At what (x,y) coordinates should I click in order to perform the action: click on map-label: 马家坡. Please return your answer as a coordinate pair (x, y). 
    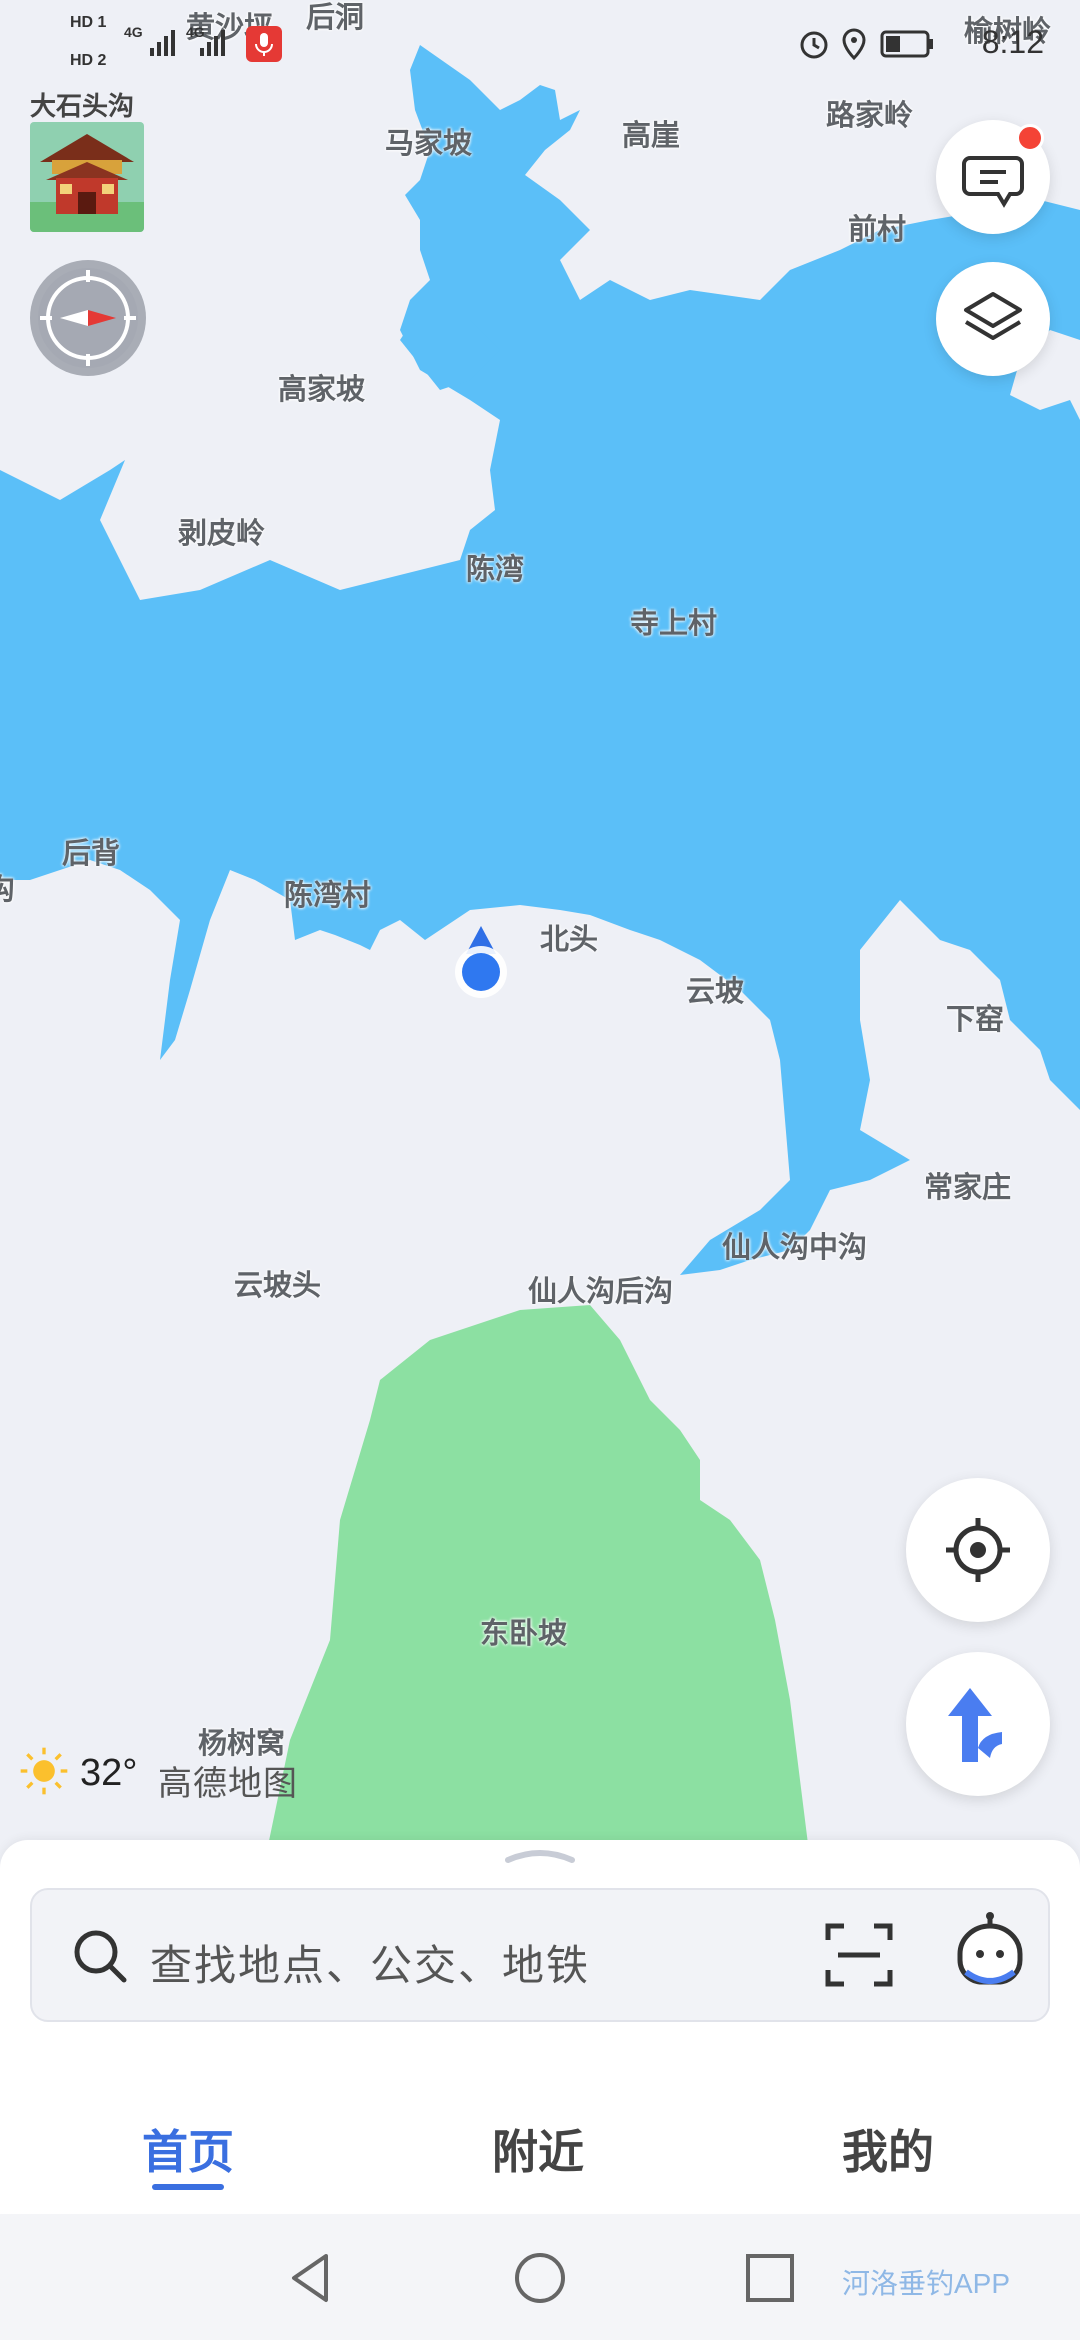
    Looking at the image, I should click on (429, 144).